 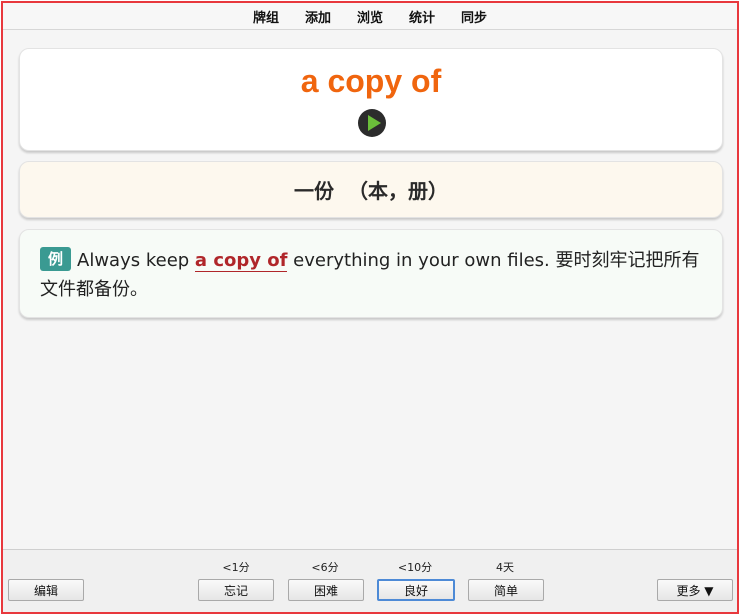 What do you see at coordinates (325, 567) in the screenshot?
I see `interval-hard: <6分` at bounding box center [325, 567].